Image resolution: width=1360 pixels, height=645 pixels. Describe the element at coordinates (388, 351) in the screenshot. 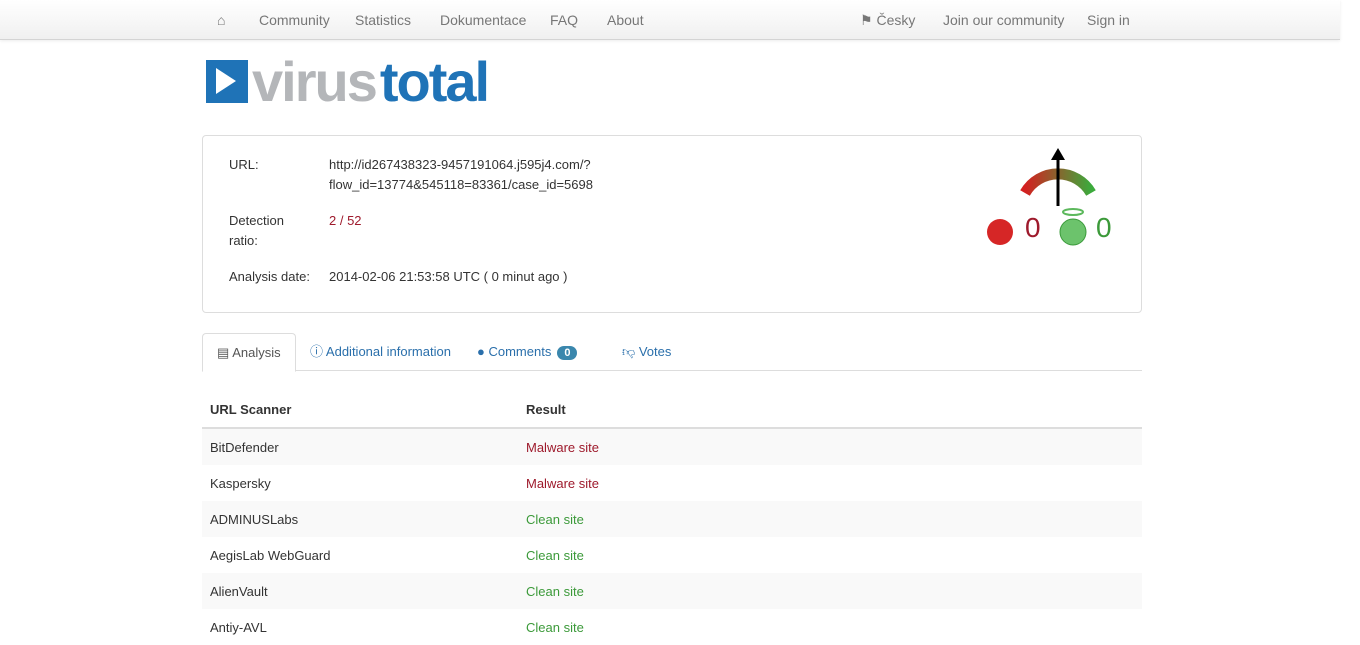

I see `tab-info-label: Additional information` at that location.